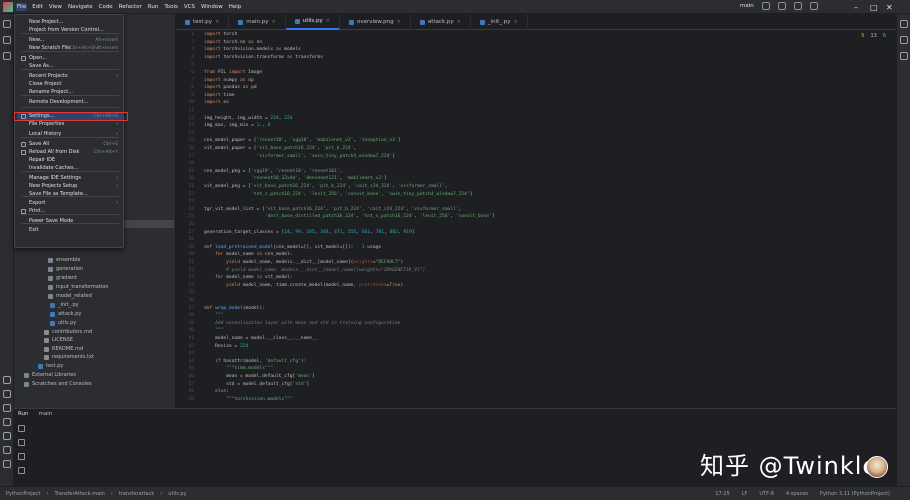  I want to click on debug-icon, so click(781, 6).